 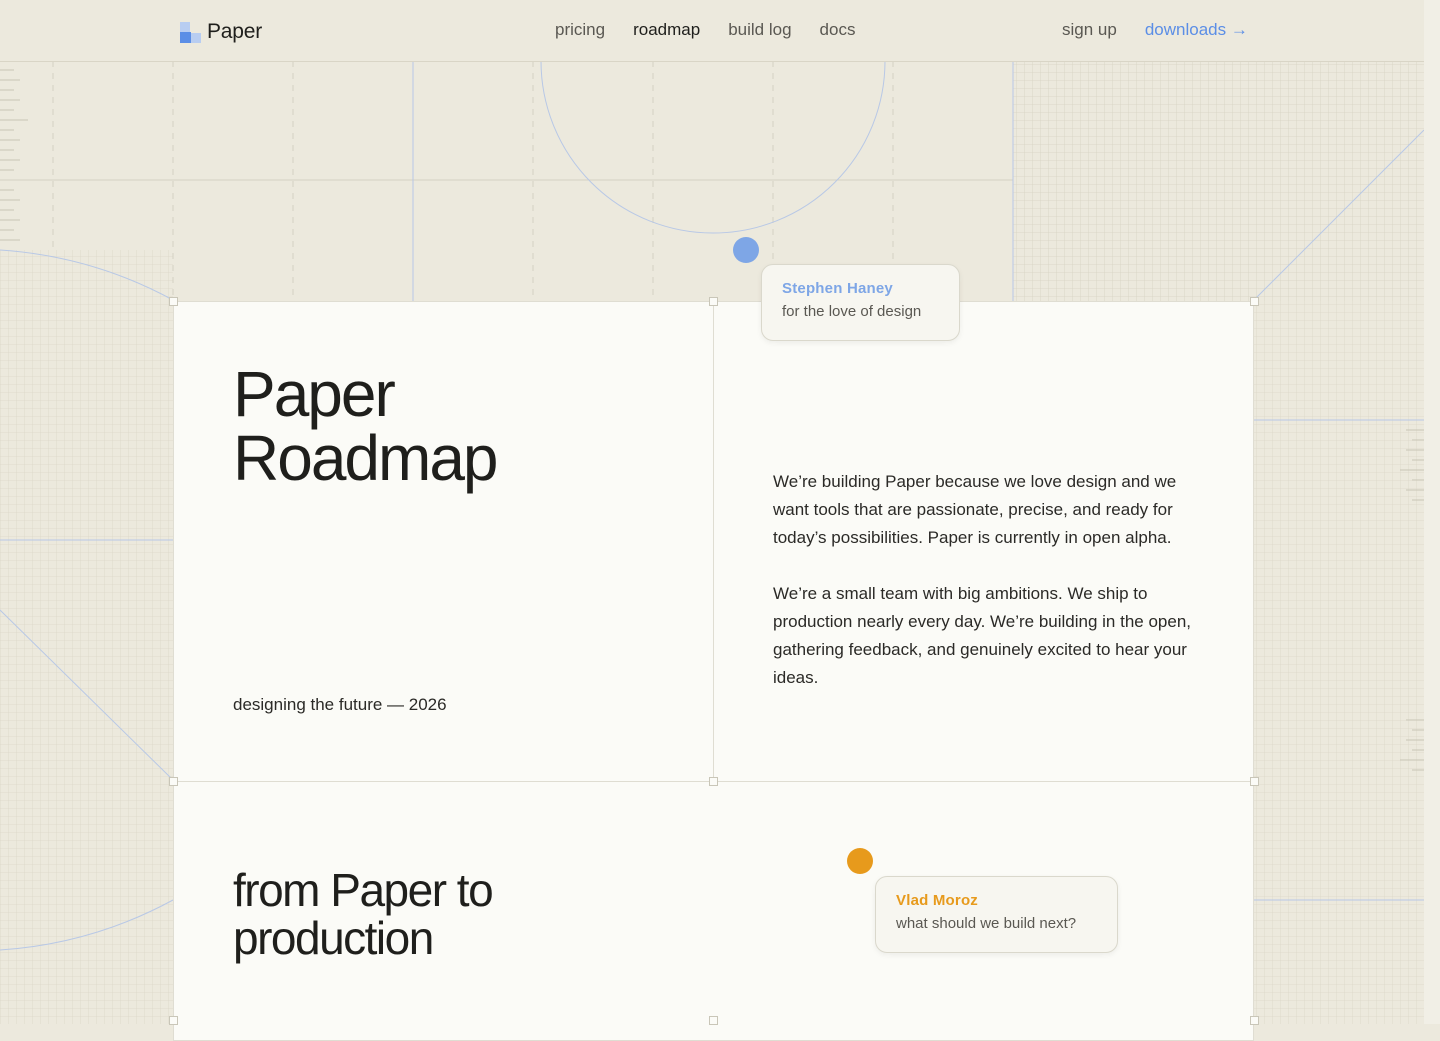 I want to click on section-title-line2: production, so click(x=333, y=938).